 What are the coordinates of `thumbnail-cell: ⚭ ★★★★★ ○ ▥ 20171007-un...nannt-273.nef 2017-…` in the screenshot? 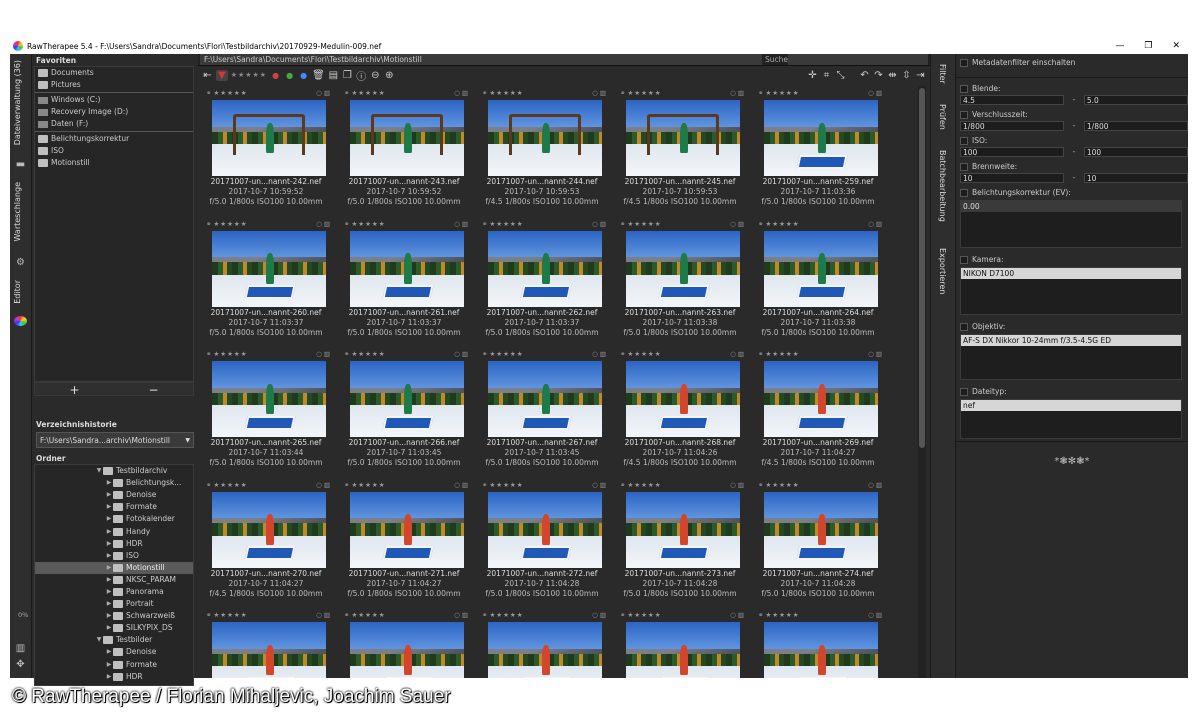 It's located at (680, 545).